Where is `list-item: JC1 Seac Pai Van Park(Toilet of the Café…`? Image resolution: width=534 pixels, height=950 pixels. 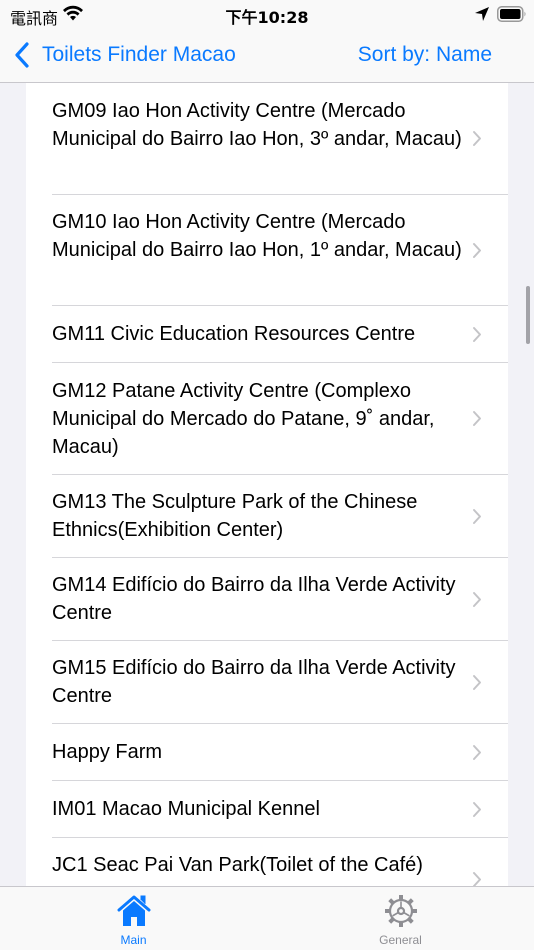
list-item: JC1 Seac Pai Van Park(Toilet of the Café… is located at coordinates (267, 862).